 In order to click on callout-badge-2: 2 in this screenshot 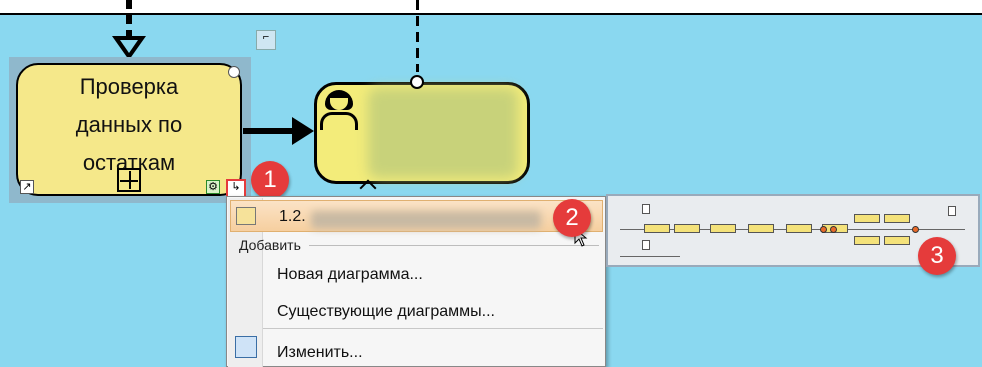, I will do `click(572, 218)`.